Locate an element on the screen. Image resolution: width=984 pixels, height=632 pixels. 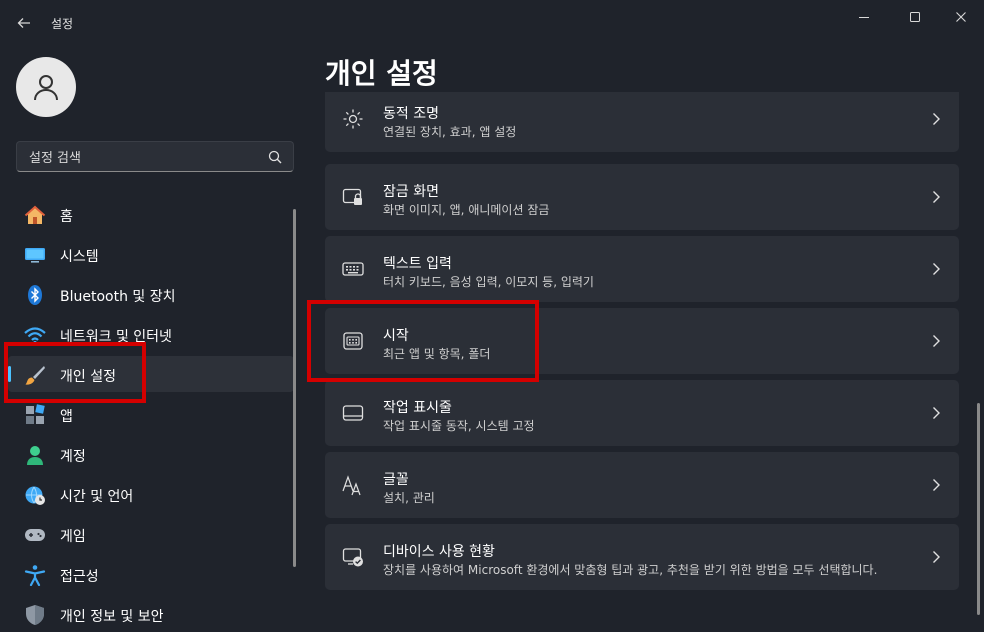
sidebar-item-gaming: 게임 is located at coordinates (151, 534).